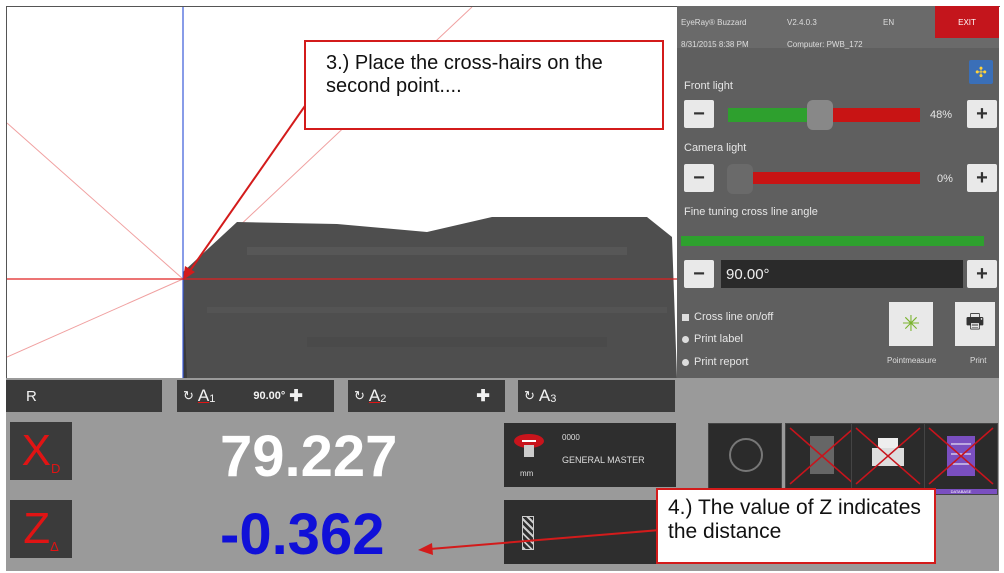  I want to click on fine-tuning-value: 90.00°, so click(748, 274).